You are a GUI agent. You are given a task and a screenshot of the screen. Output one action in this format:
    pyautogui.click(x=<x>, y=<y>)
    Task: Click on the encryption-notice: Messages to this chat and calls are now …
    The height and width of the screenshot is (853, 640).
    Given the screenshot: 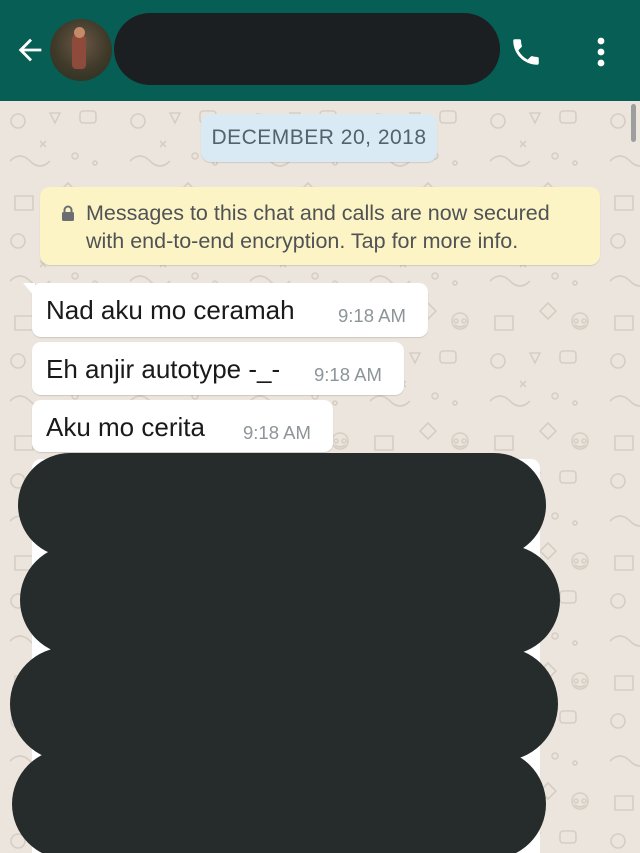 What is the action you would take?
    pyautogui.click(x=320, y=226)
    